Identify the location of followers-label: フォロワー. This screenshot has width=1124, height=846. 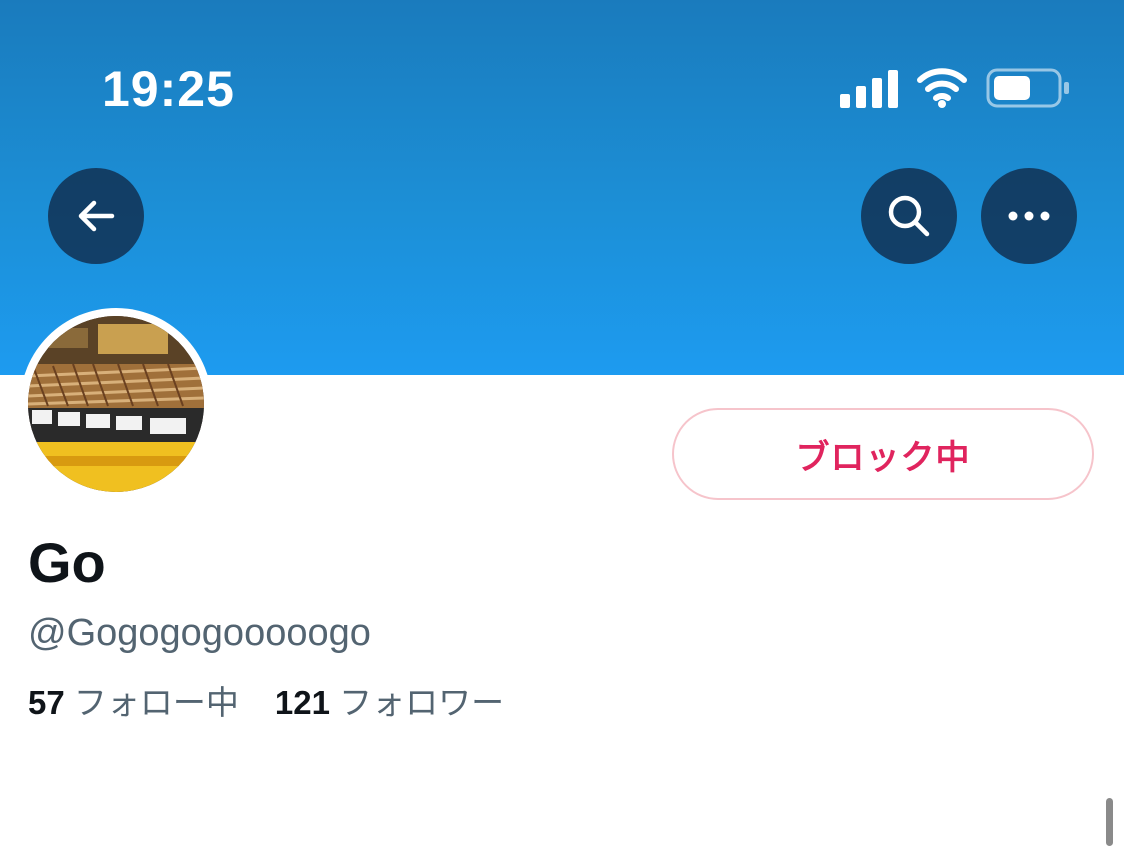
(422, 702).